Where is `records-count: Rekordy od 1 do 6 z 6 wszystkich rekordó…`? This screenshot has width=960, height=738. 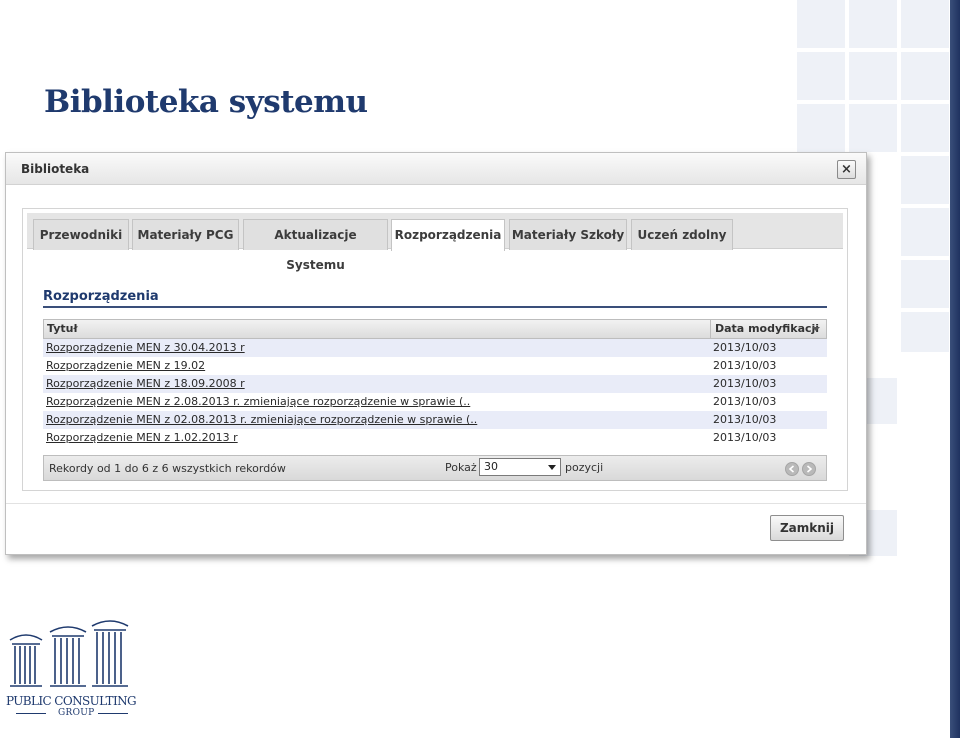
records-count: Rekordy od 1 do 6 z 6 wszystkich rekordó… is located at coordinates (167, 468).